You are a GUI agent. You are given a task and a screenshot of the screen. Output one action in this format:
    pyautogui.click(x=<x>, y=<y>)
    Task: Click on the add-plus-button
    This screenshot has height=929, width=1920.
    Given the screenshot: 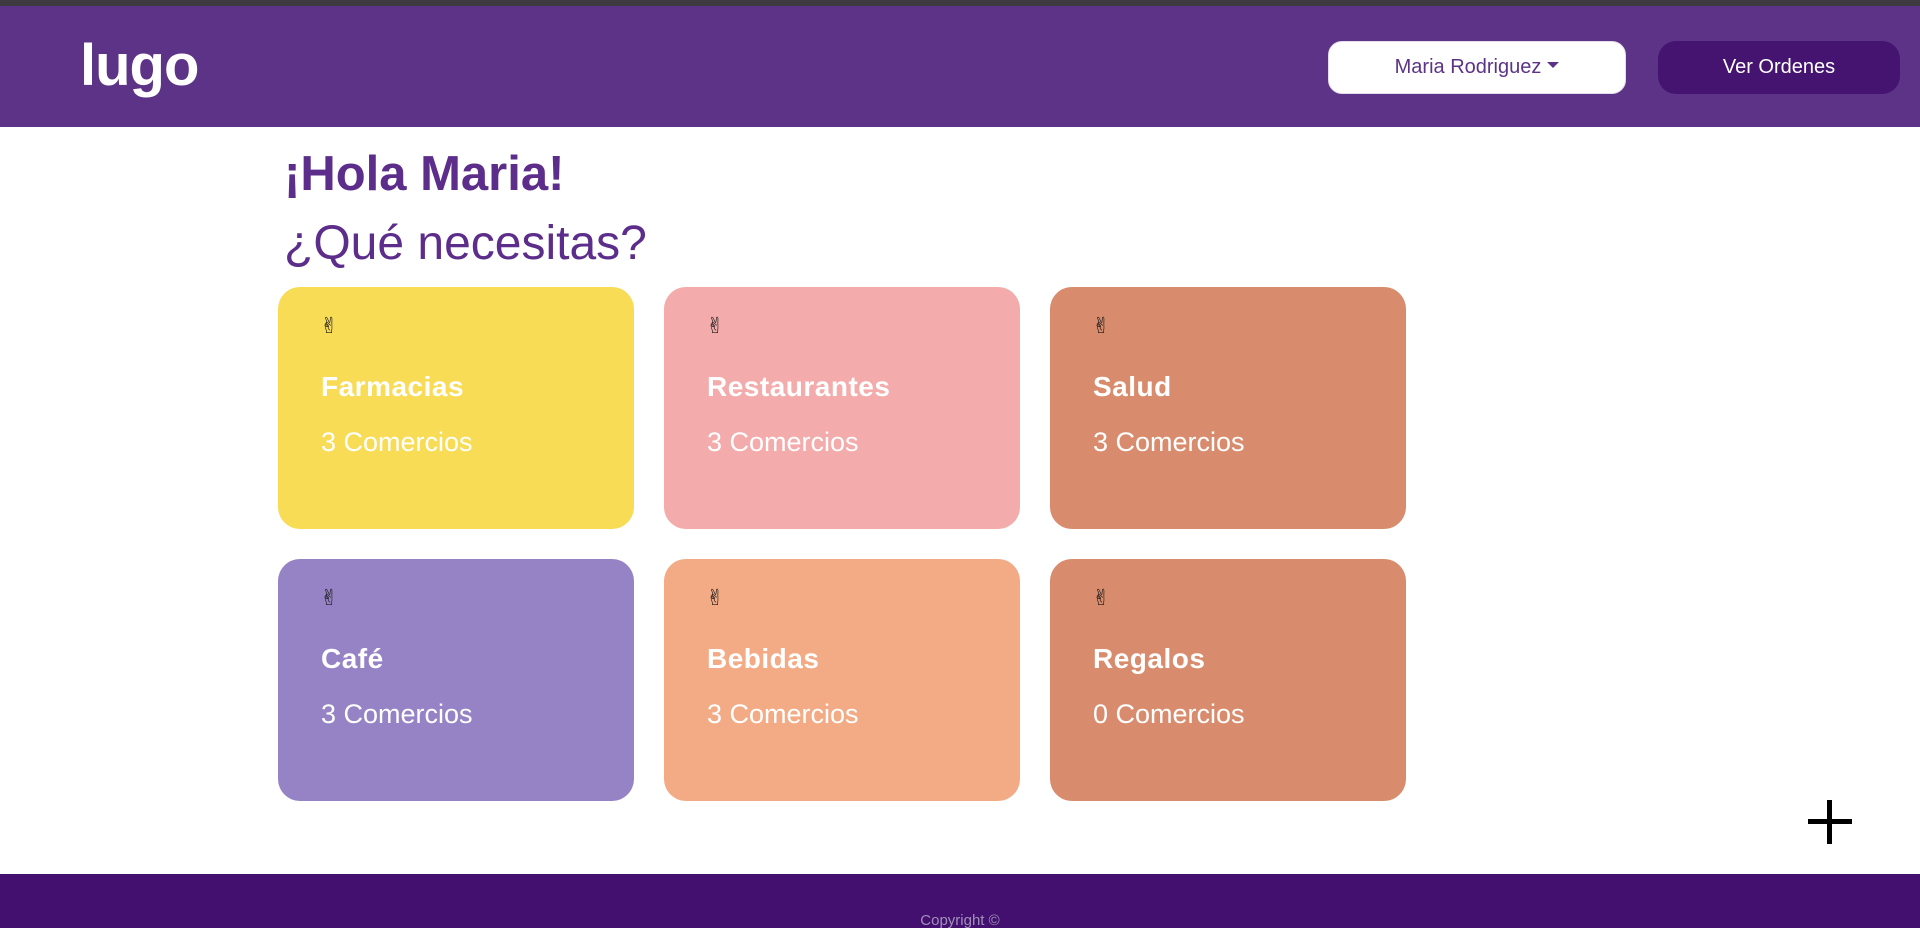 What is the action you would take?
    pyautogui.click(x=1830, y=822)
    